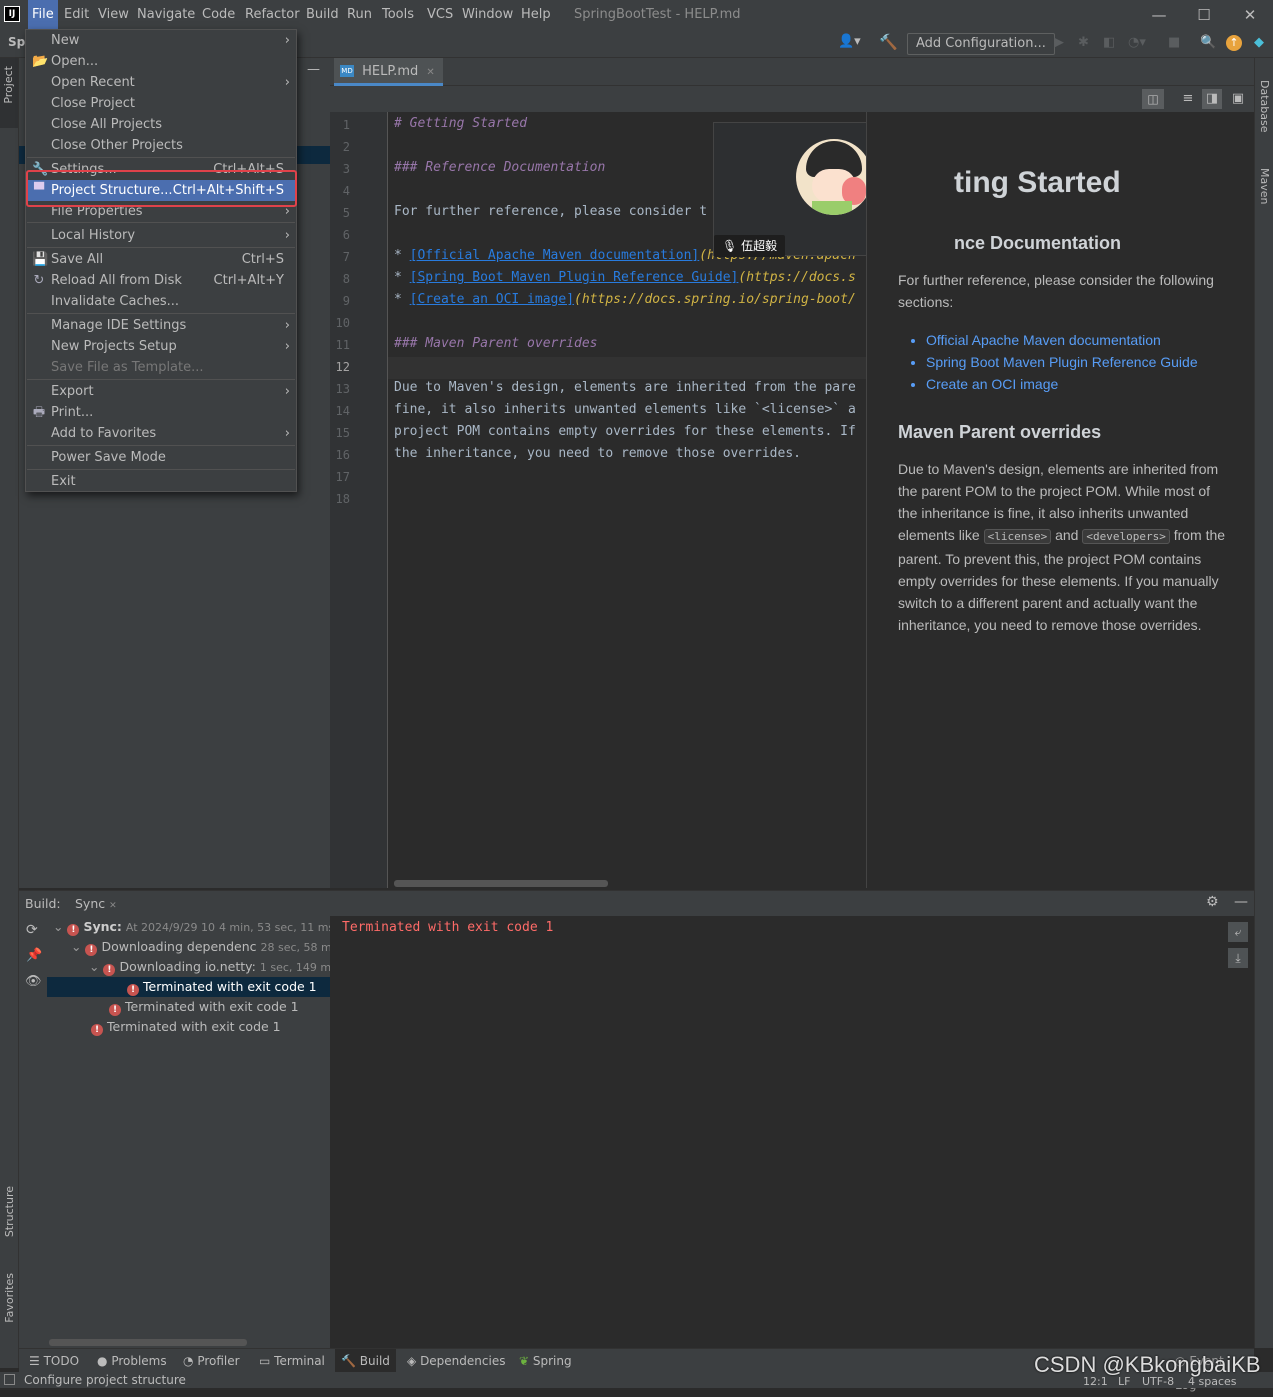 Image resolution: width=1273 pixels, height=1397 pixels. Describe the element at coordinates (1238, 932) in the screenshot. I see `soft-wrap-icon: ⤶` at that location.